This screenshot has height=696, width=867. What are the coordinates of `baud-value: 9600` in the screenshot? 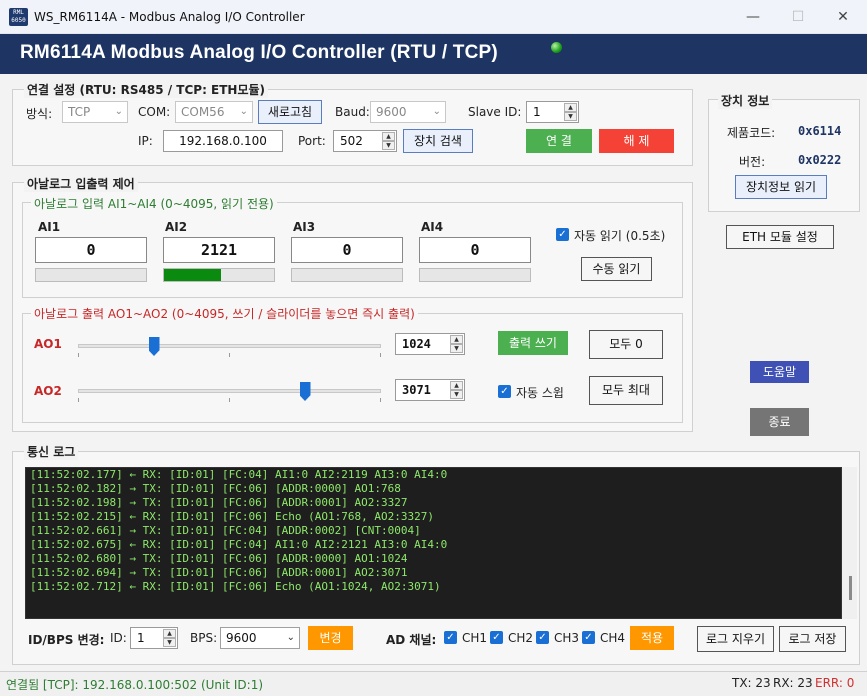 It's located at (391, 112).